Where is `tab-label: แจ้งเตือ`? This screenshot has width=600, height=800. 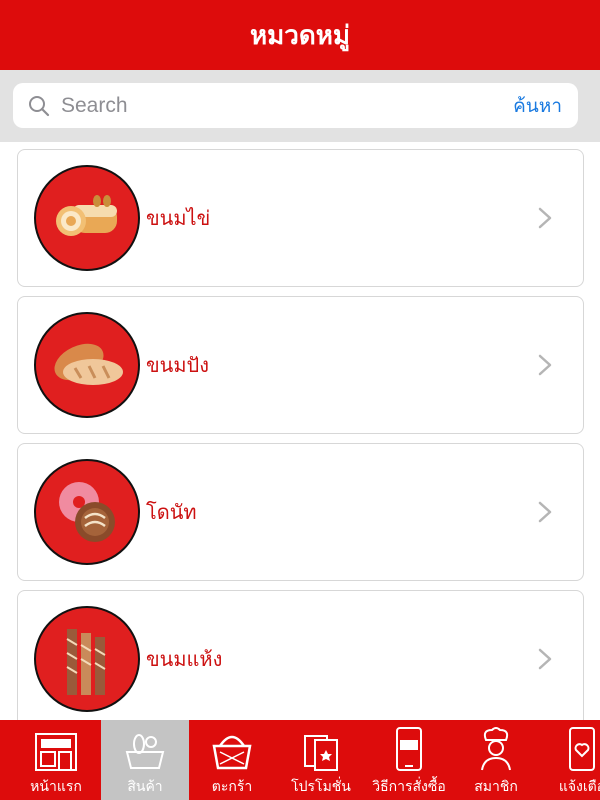
tab-label: แจ้งเตือ is located at coordinates (579, 787).